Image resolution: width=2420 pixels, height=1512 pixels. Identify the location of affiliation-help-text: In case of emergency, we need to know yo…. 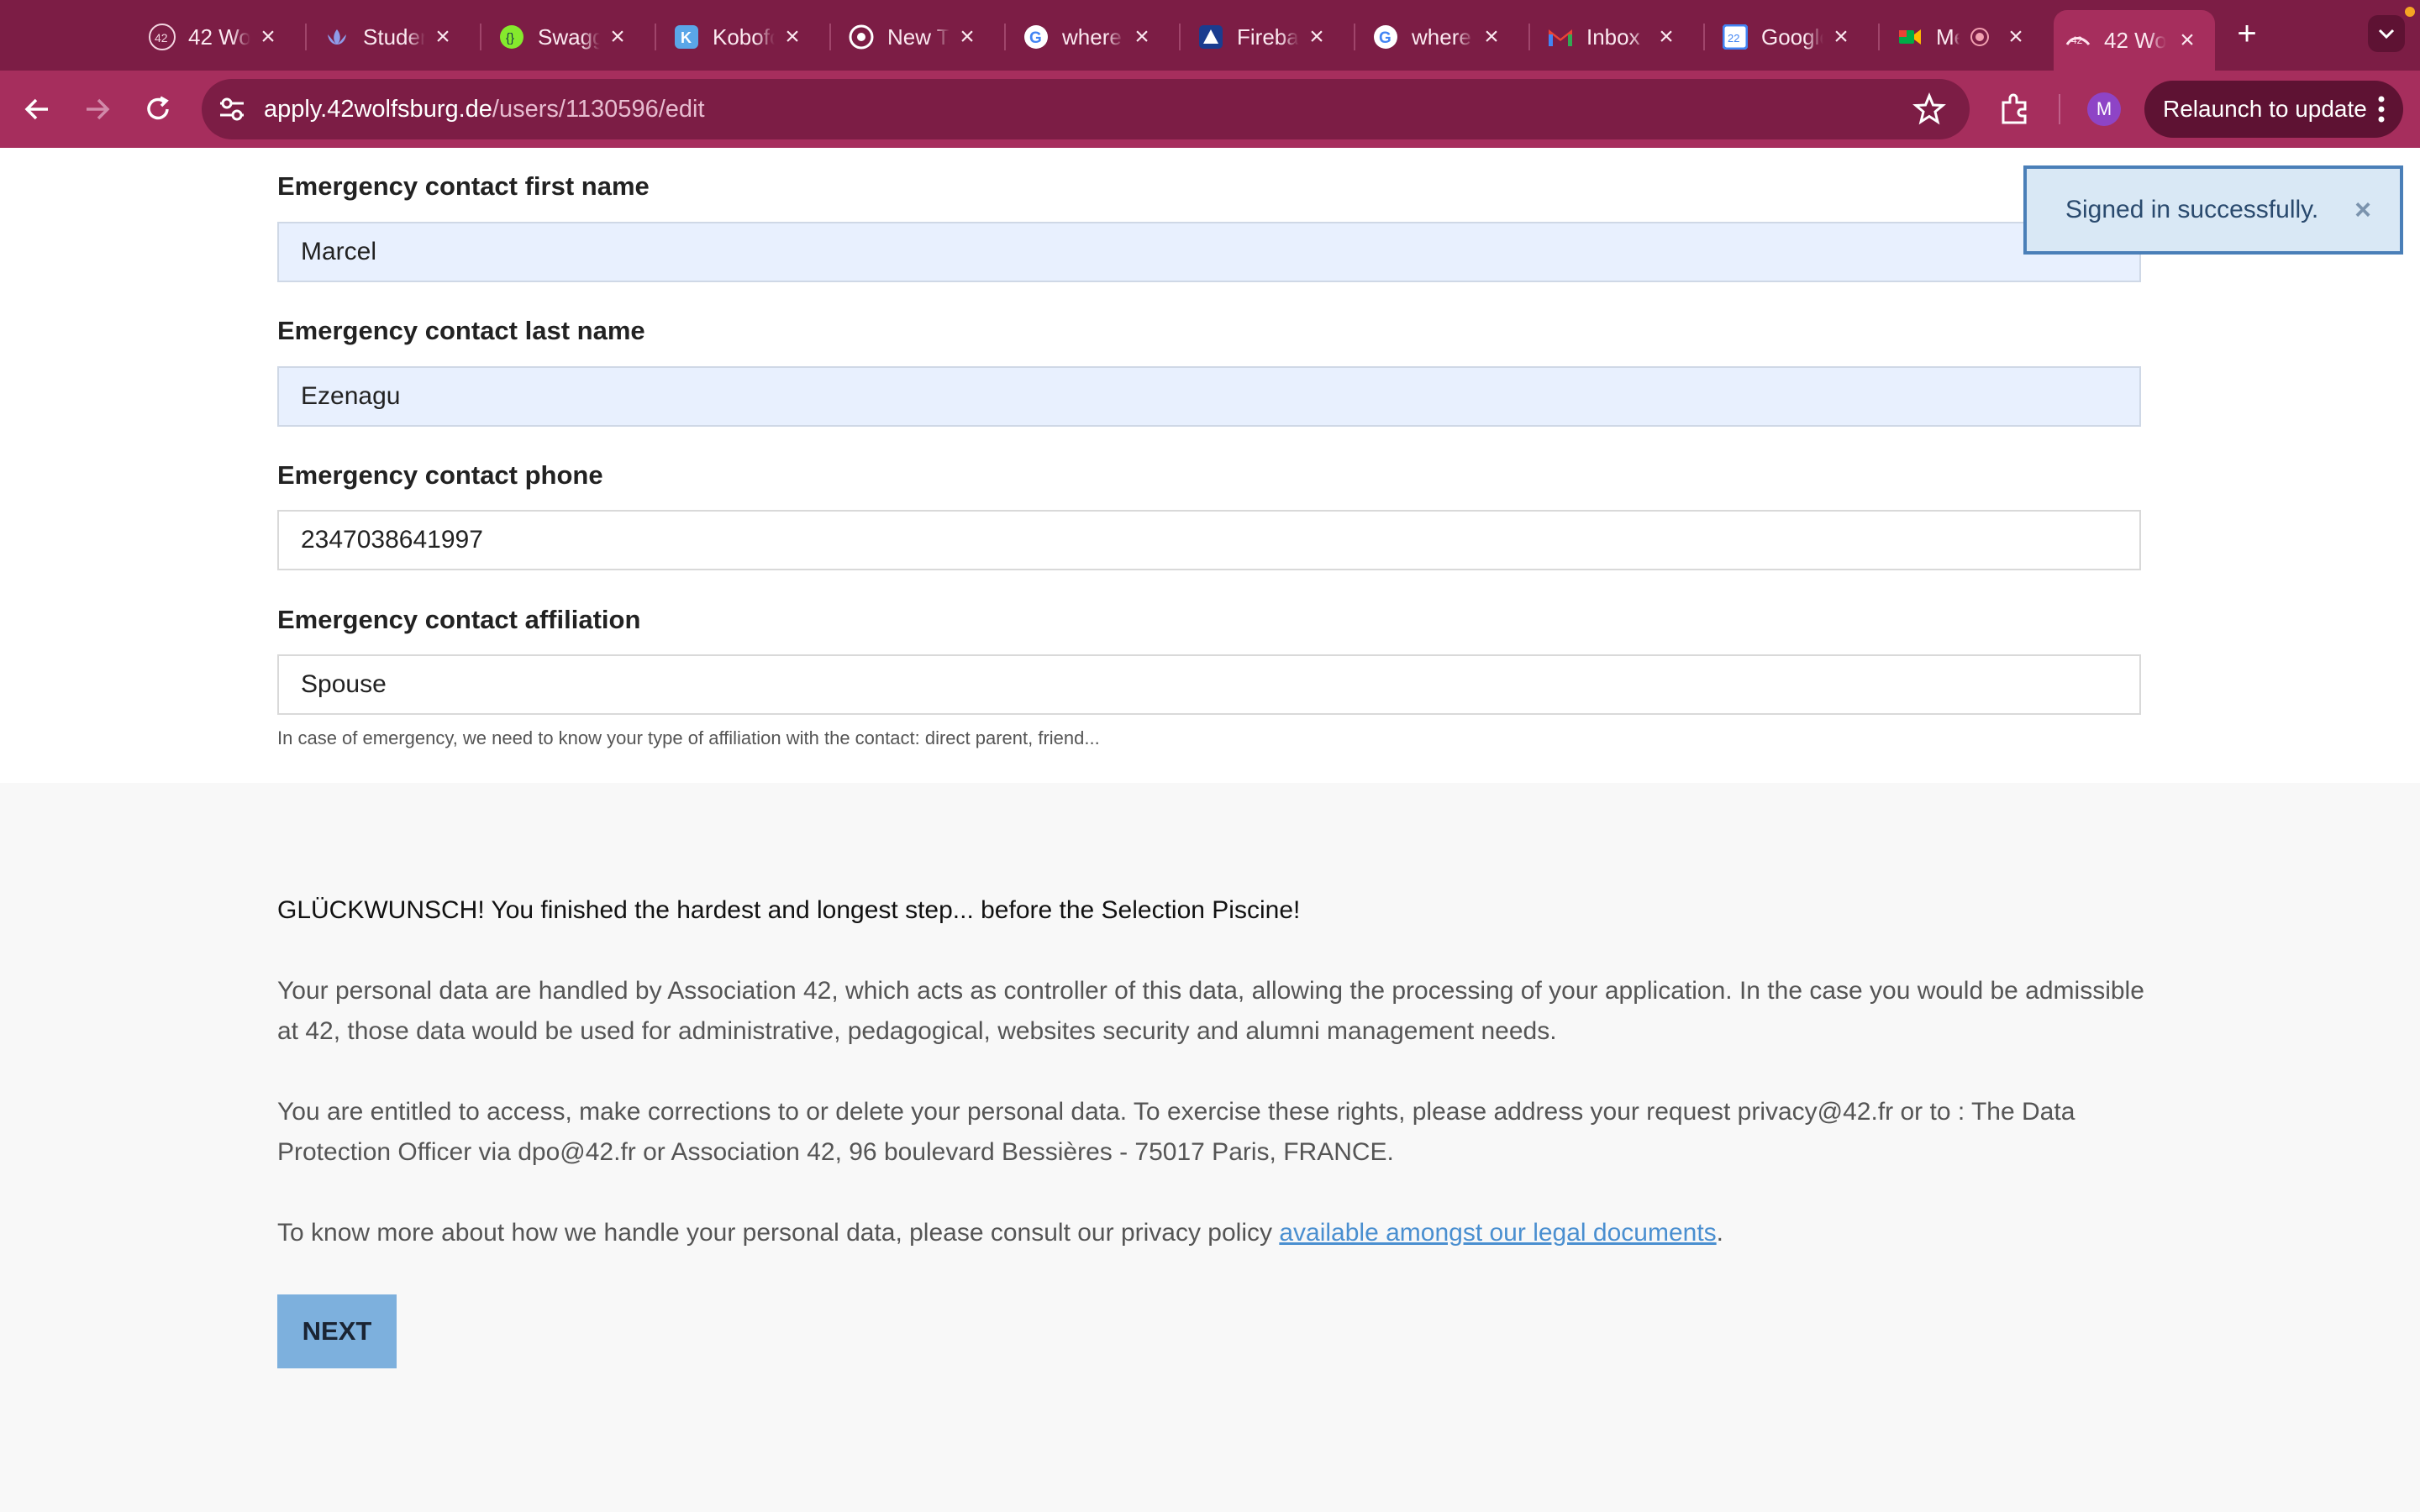
(688, 737).